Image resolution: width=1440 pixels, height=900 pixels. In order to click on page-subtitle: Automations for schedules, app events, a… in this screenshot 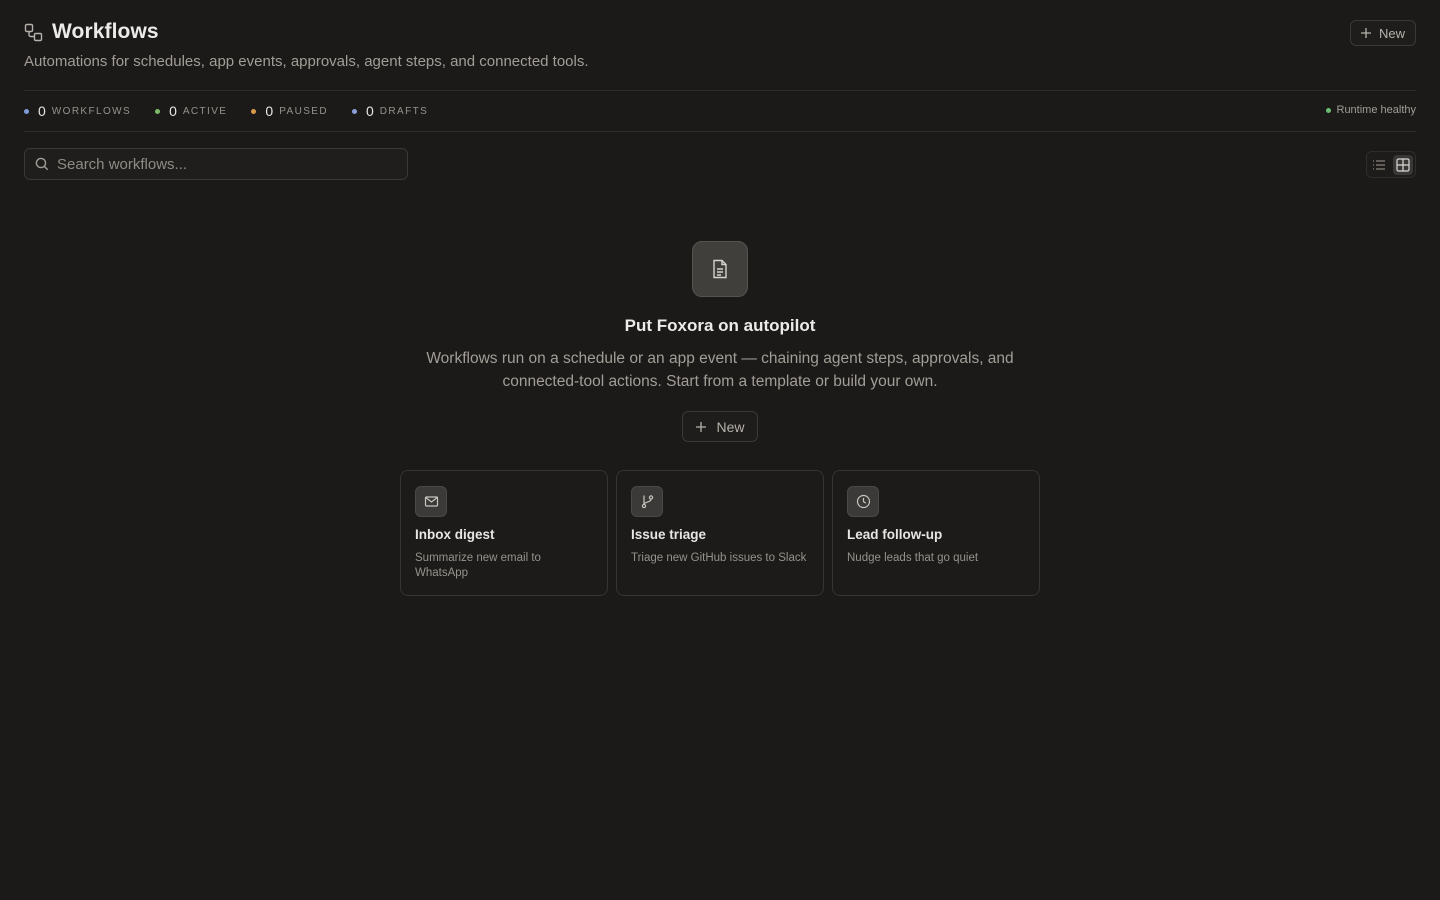, I will do `click(306, 61)`.